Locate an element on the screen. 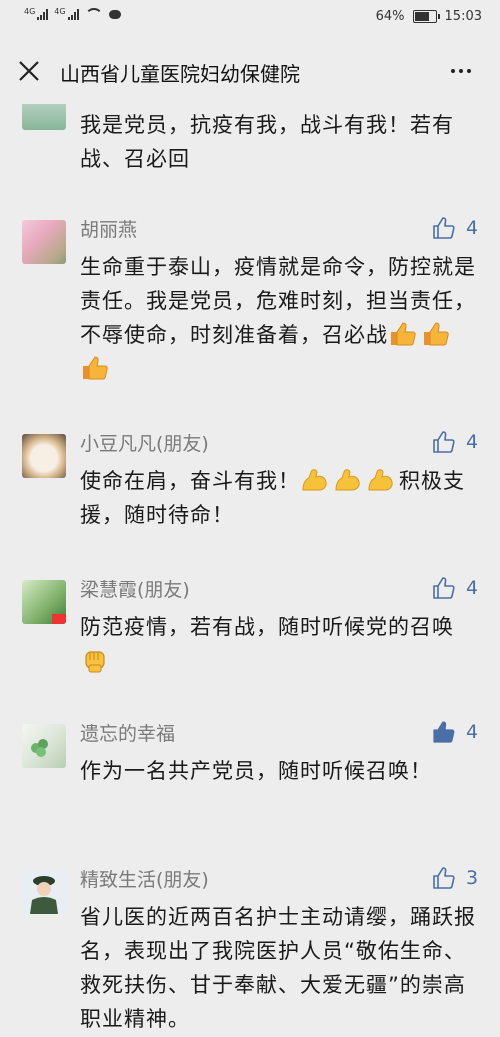  commenter-name: 梁慧霞(朋友) is located at coordinates (135, 590).